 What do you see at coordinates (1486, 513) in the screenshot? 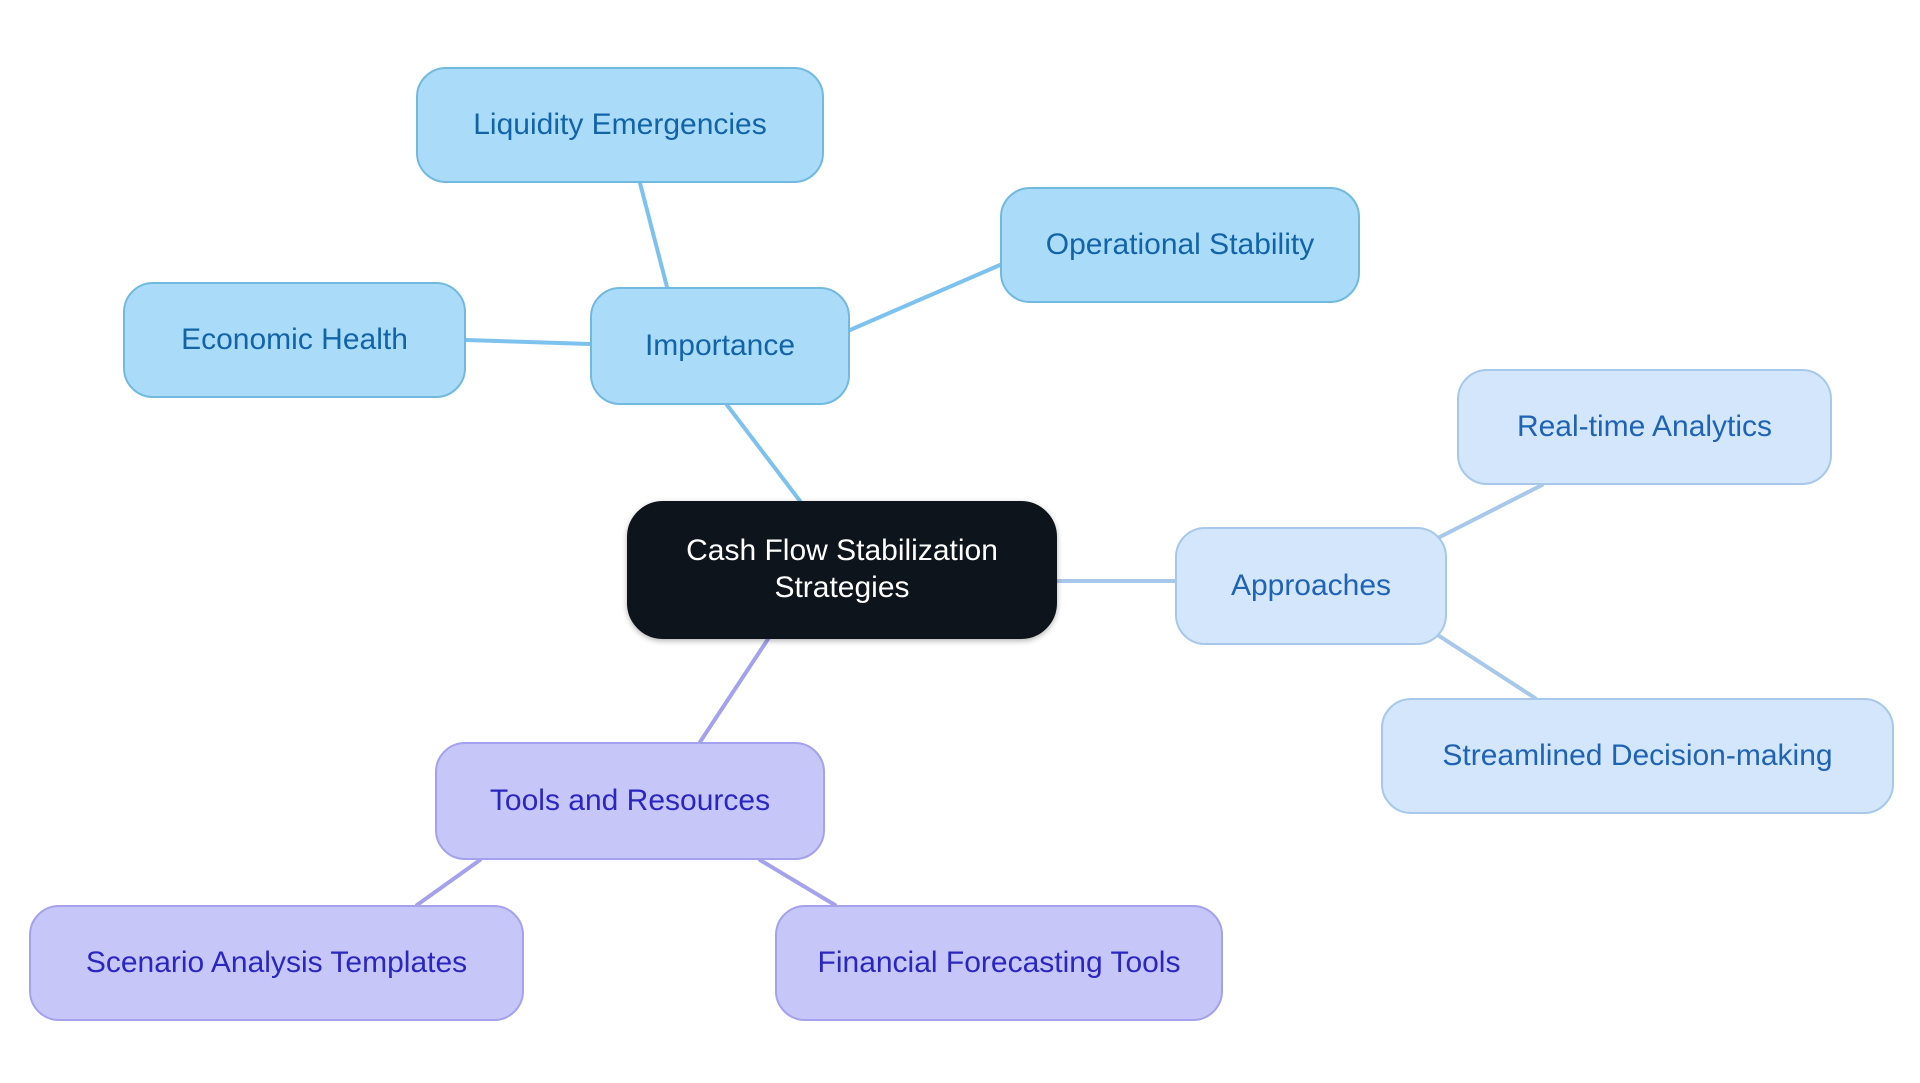
I see `edge-approaches-to-realtime_analytics` at bounding box center [1486, 513].